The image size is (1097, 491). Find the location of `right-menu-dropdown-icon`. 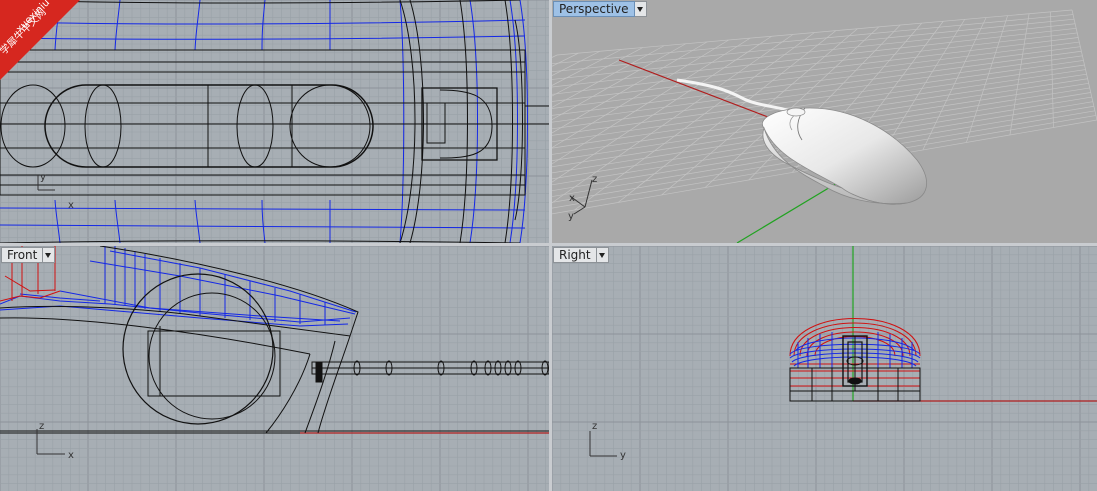

right-menu-dropdown-icon is located at coordinates (602, 255).